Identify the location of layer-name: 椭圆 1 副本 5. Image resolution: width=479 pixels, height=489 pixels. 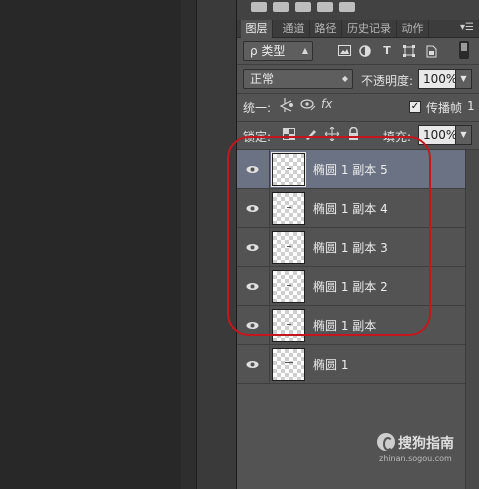
(350, 169).